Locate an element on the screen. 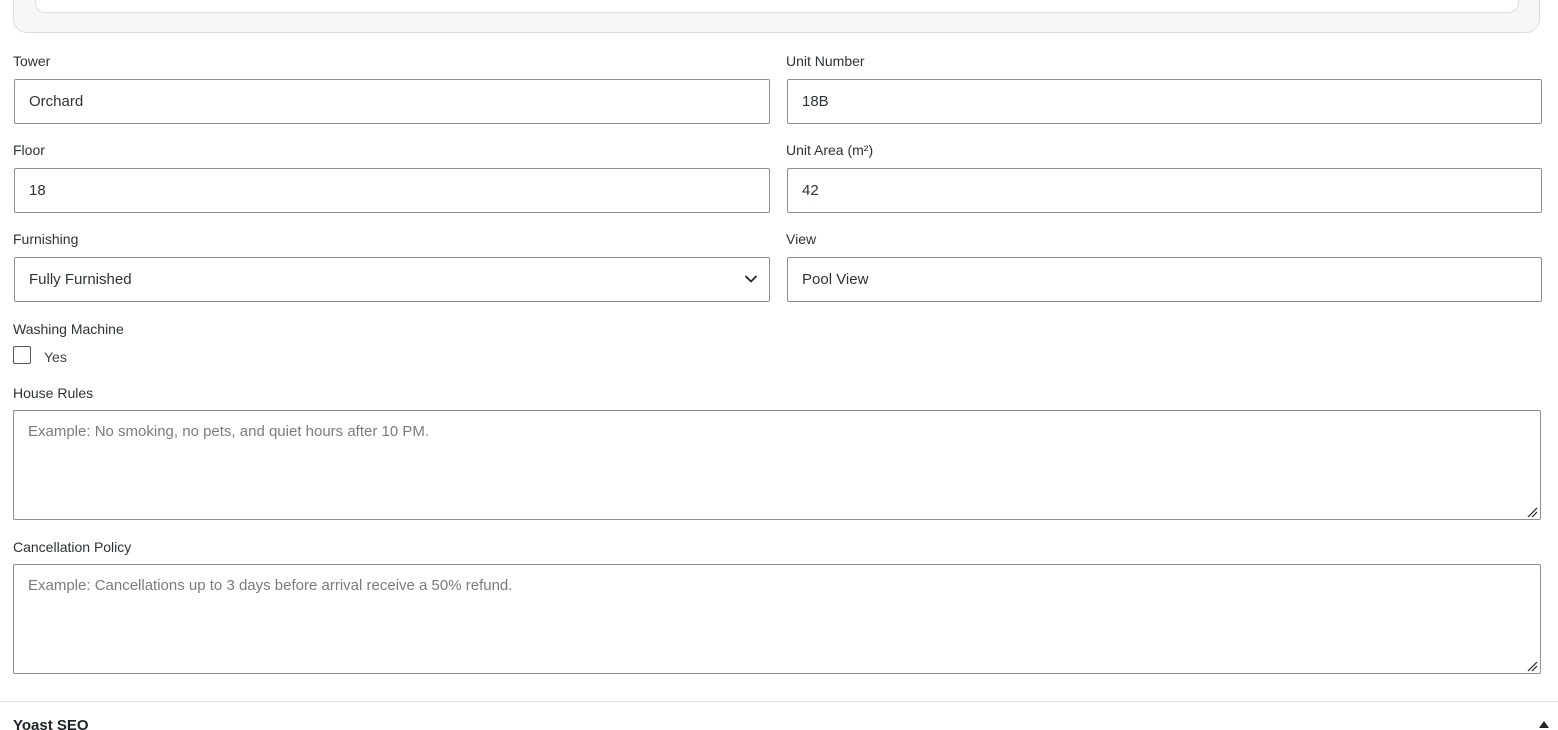  washing-machine-checkbox is located at coordinates (22, 355).